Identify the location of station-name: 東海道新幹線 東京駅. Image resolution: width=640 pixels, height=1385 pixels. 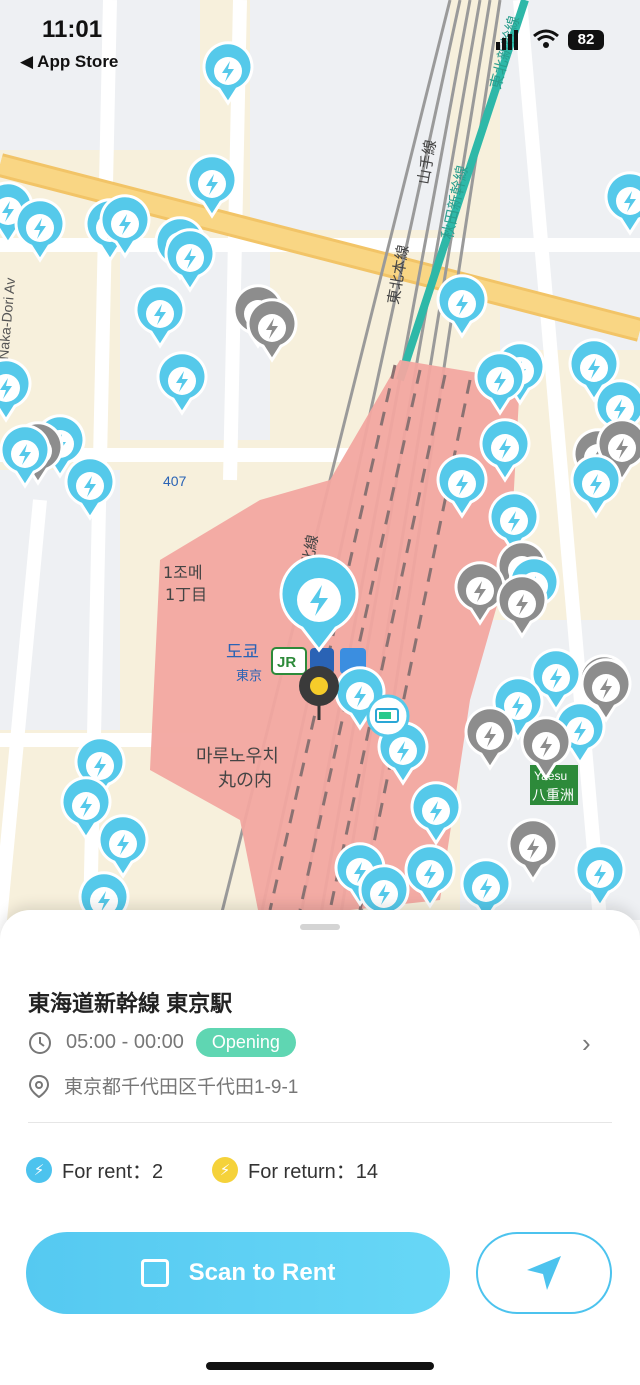
(130, 1003).